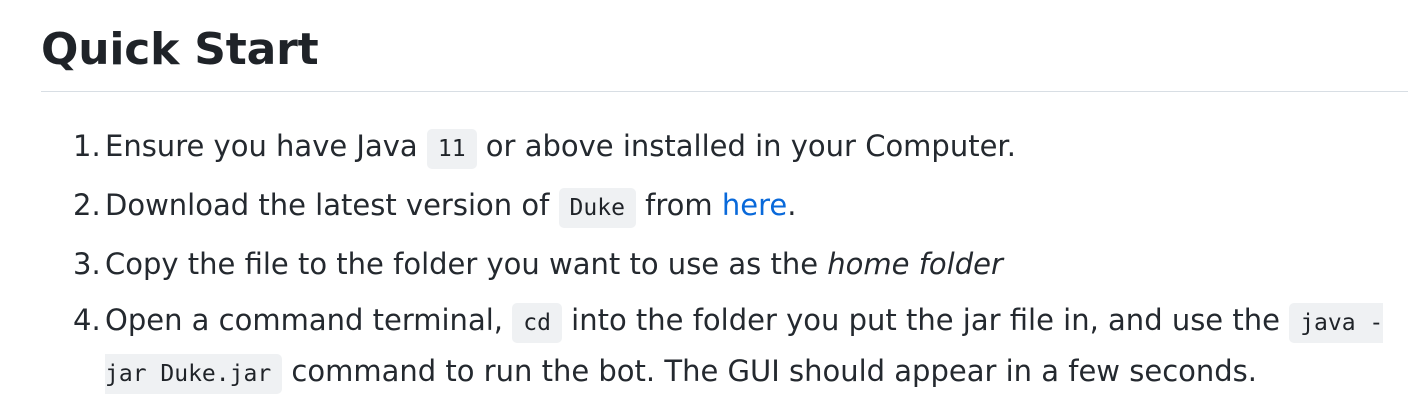  I want to click on step-text: Open a command terminal,, so click(309, 320).